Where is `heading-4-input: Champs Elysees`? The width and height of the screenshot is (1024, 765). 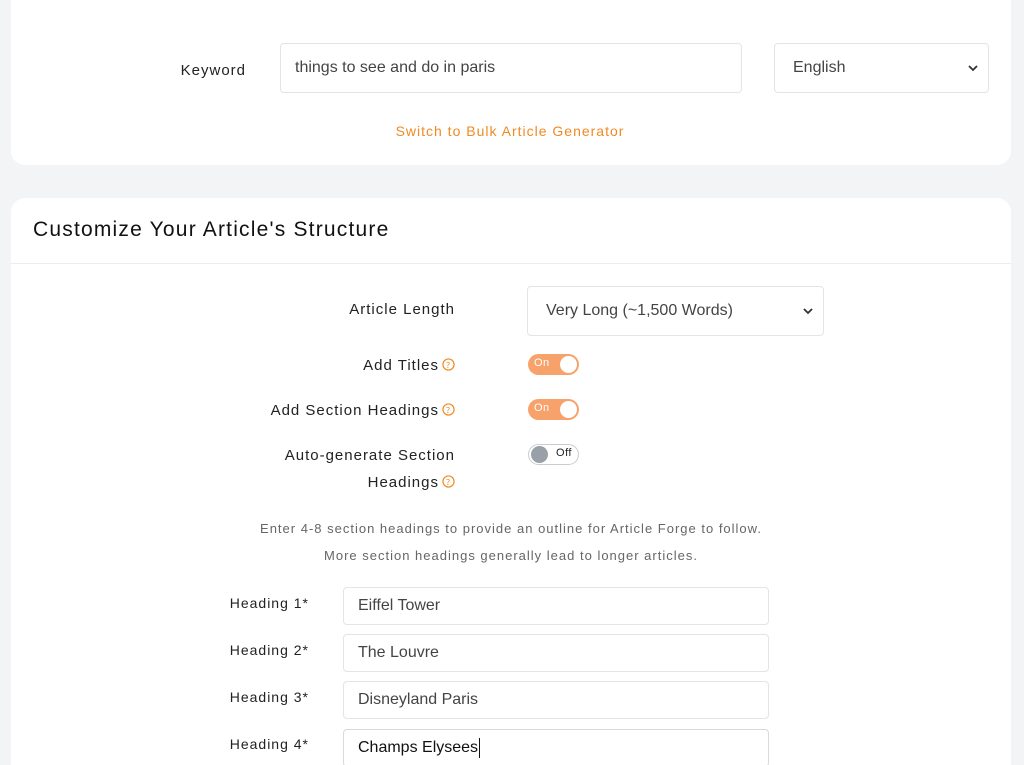 heading-4-input: Champs Elysees is located at coordinates (556, 747).